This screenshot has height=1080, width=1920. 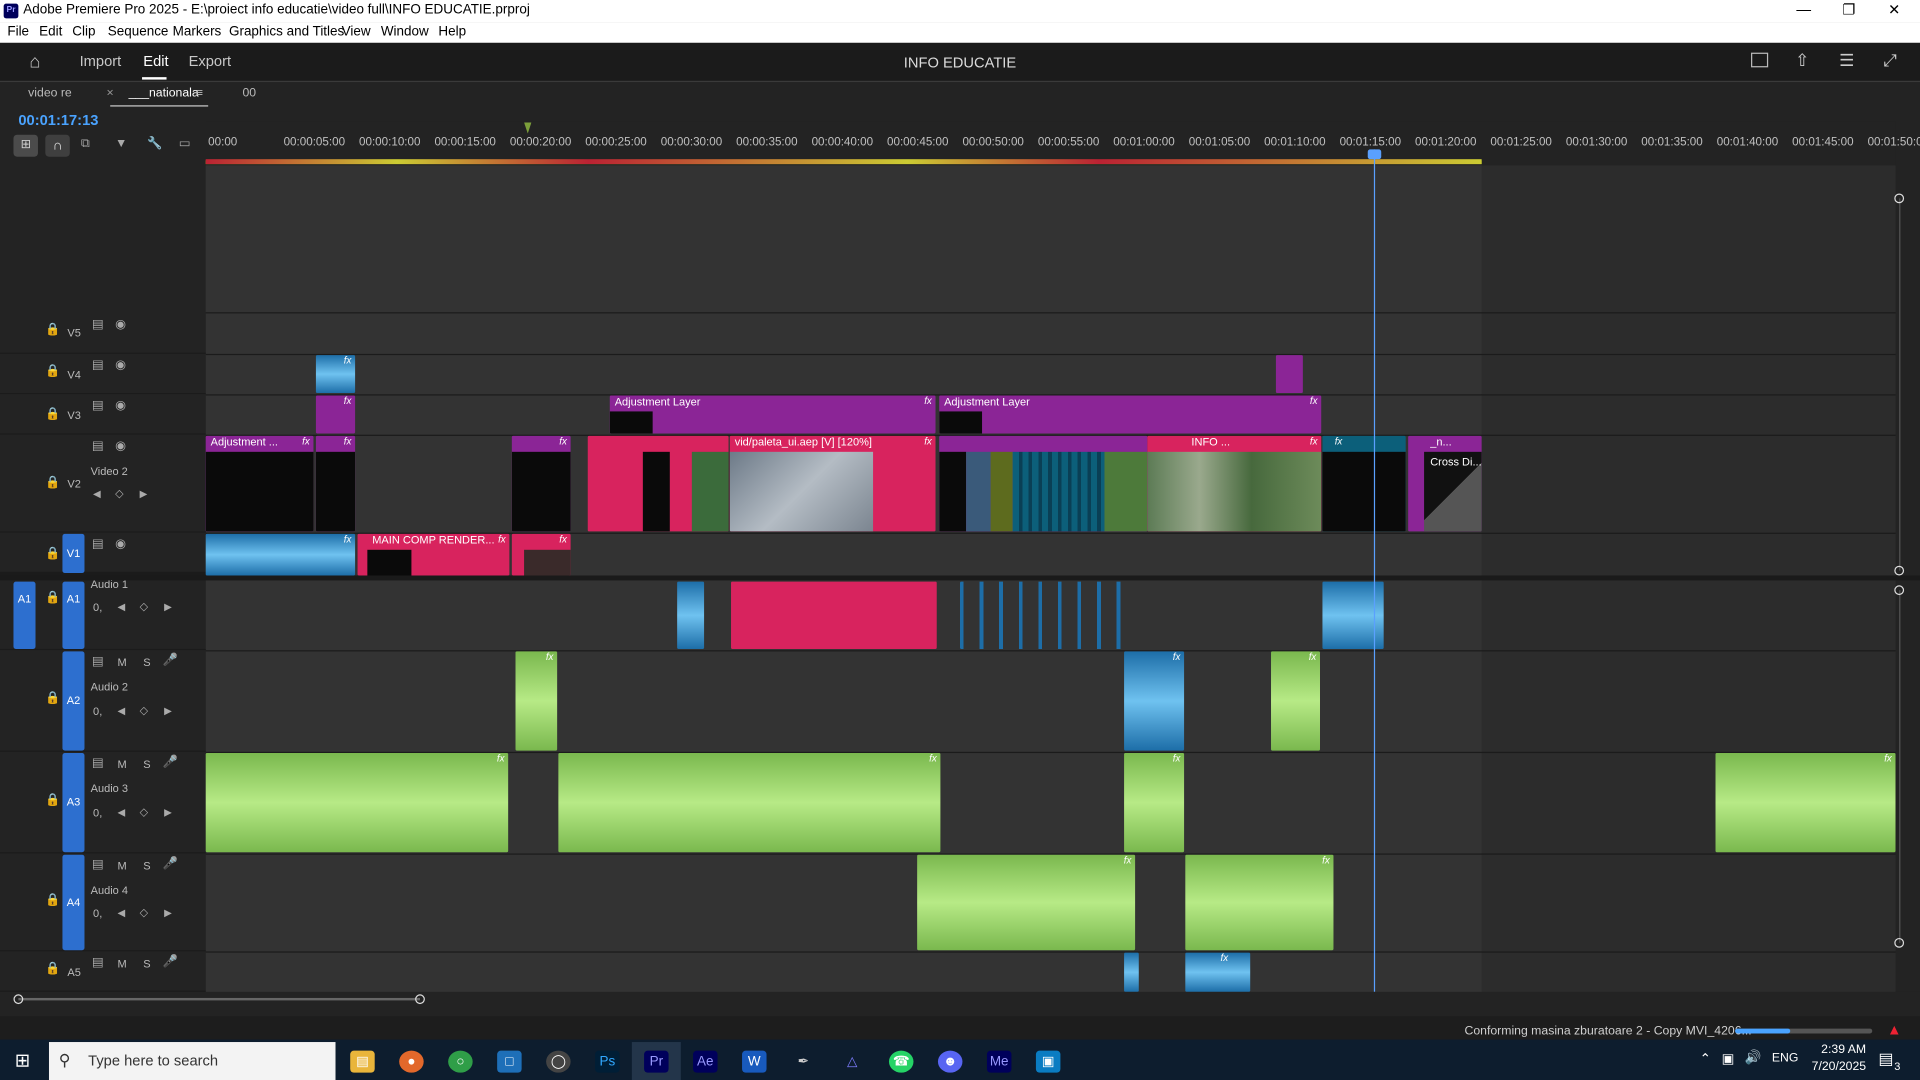 I want to click on video-audio-divider, so click(x=960, y=578).